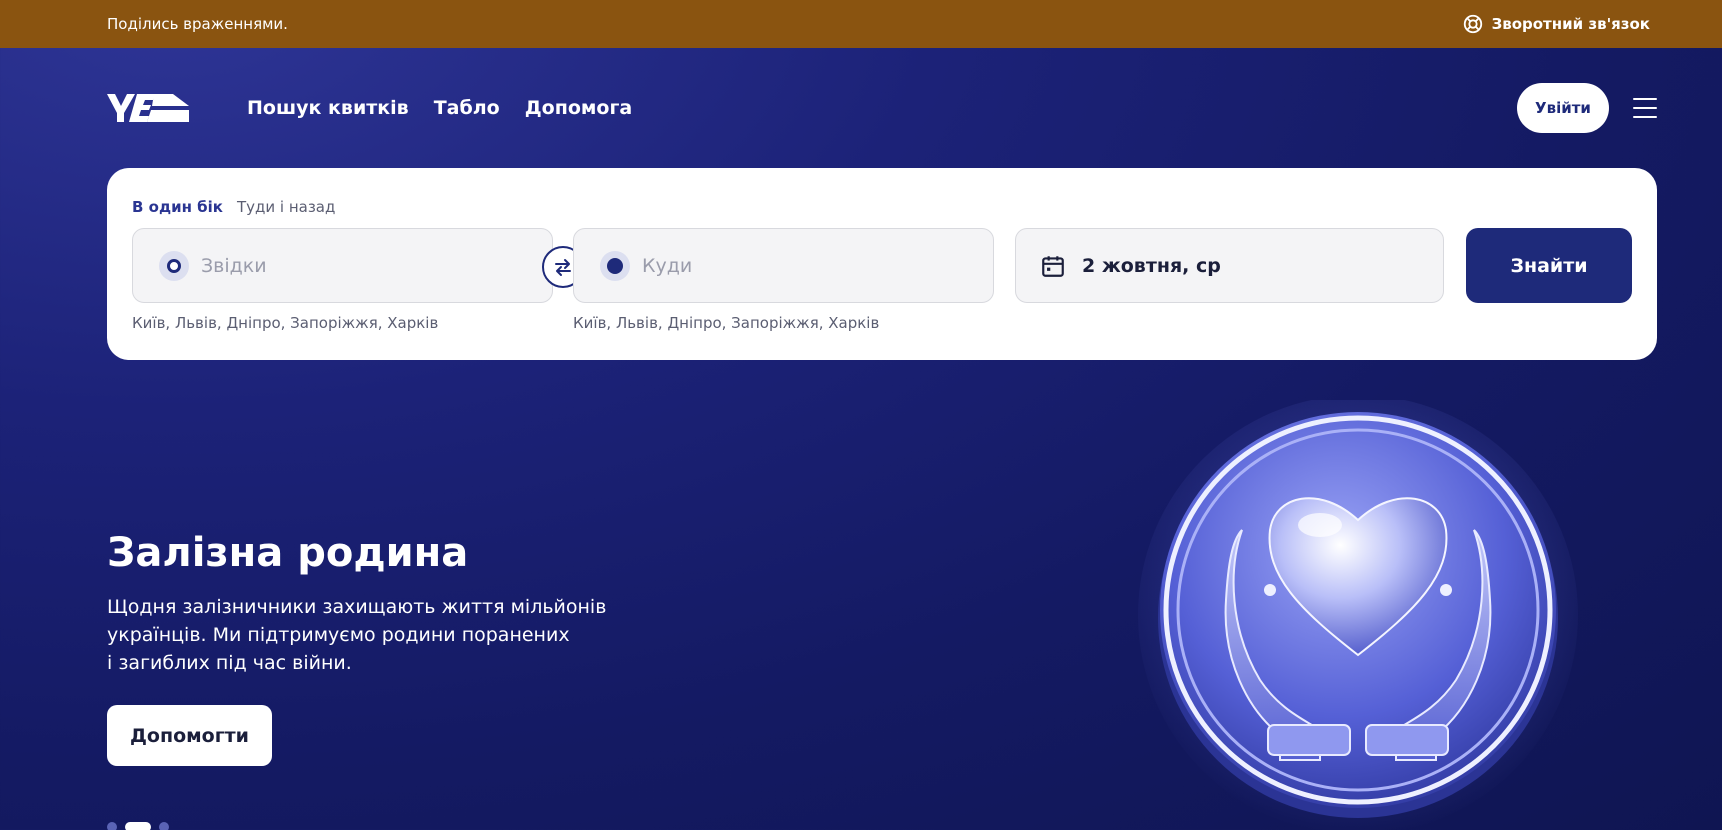 This screenshot has height=830, width=1722. I want to click on from-placeholder: Звідки, so click(234, 265).